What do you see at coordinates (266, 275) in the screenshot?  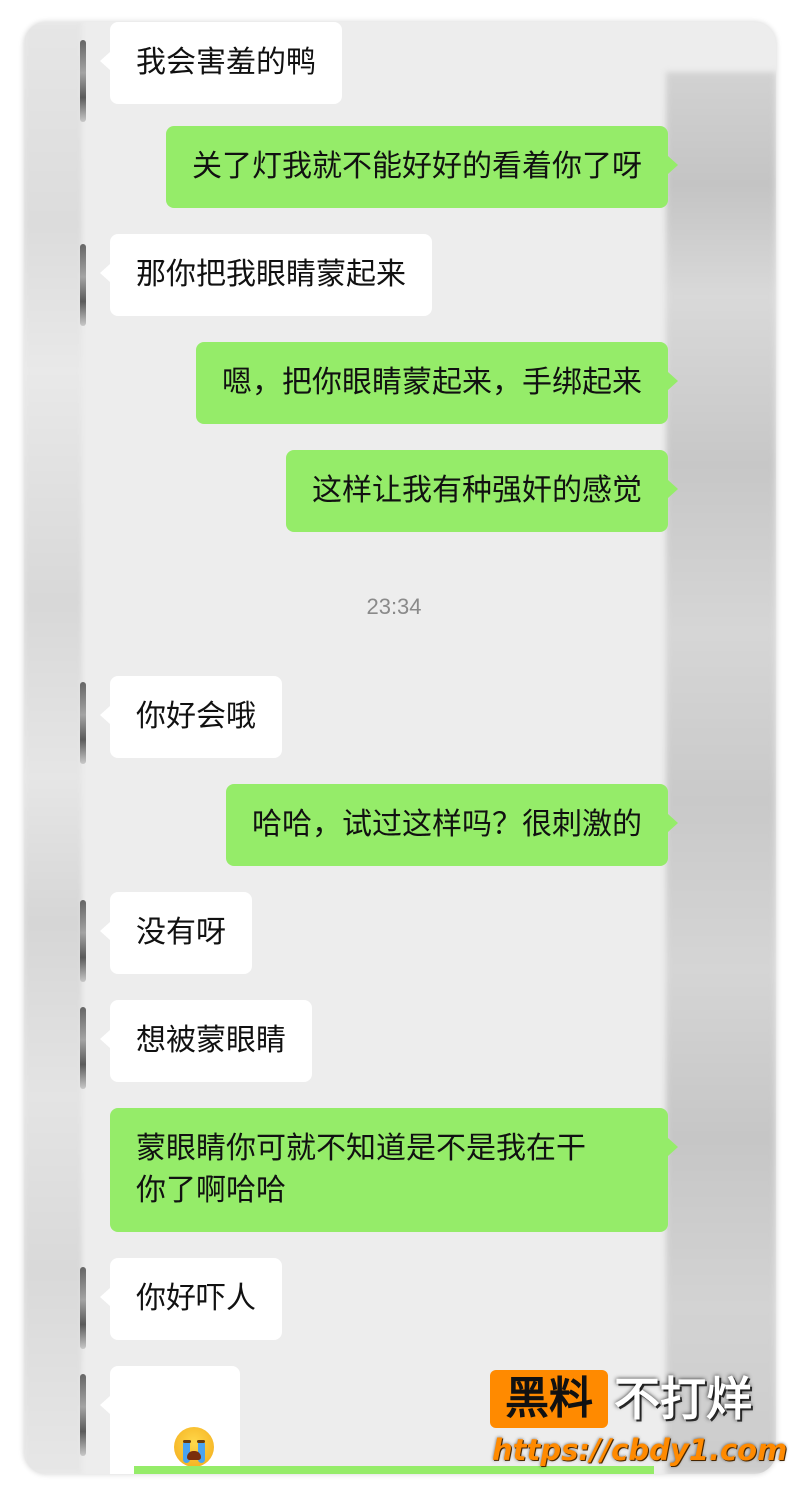 I see `message-bubble-received: 那你把我眼睛蒙起来` at bounding box center [266, 275].